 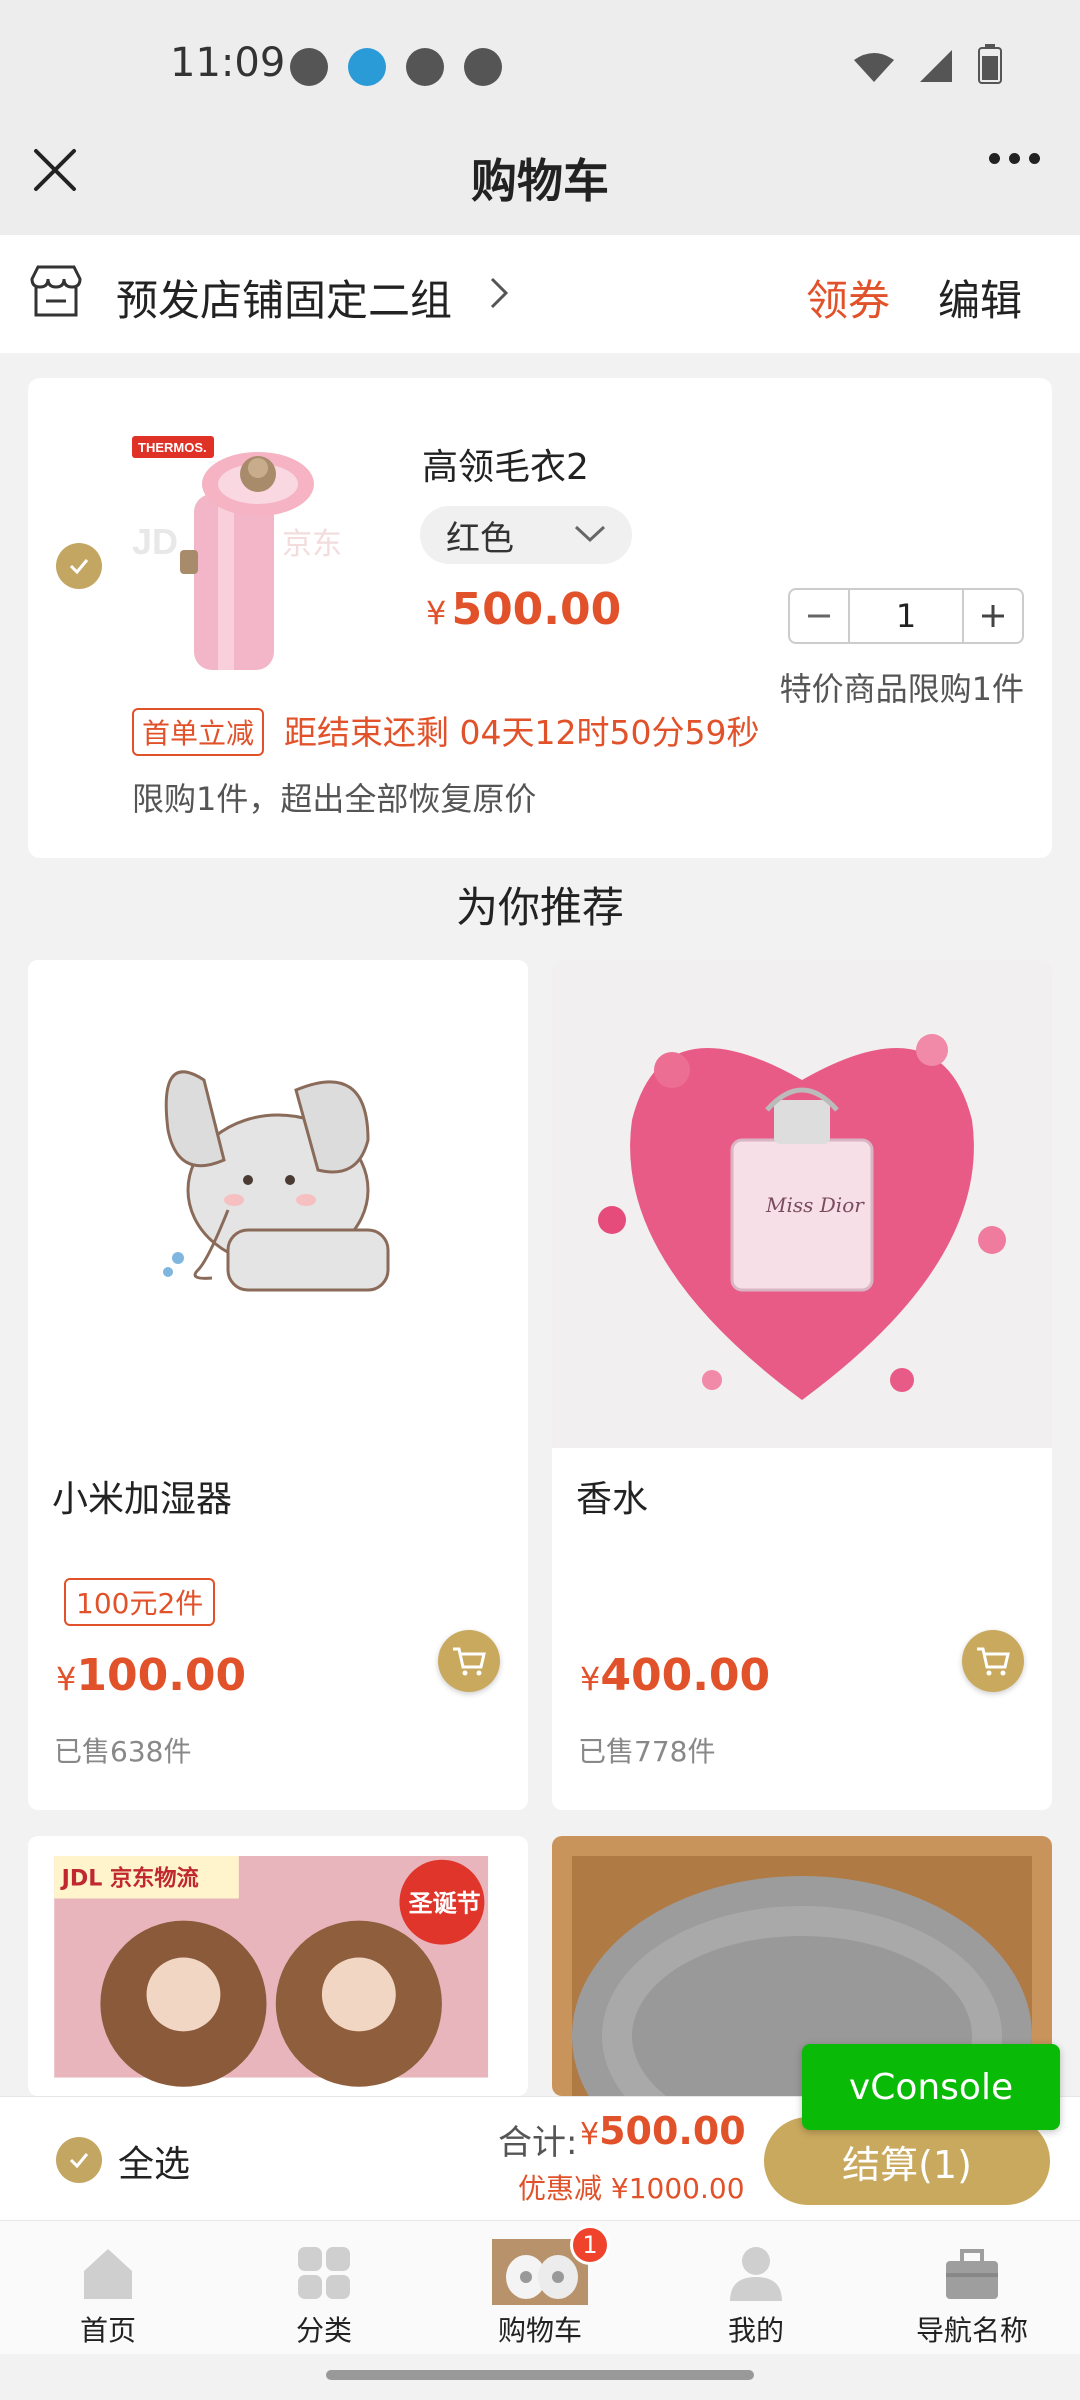 I want to click on tab-custom-nav: 导航名称, so click(x=972, y=2288).